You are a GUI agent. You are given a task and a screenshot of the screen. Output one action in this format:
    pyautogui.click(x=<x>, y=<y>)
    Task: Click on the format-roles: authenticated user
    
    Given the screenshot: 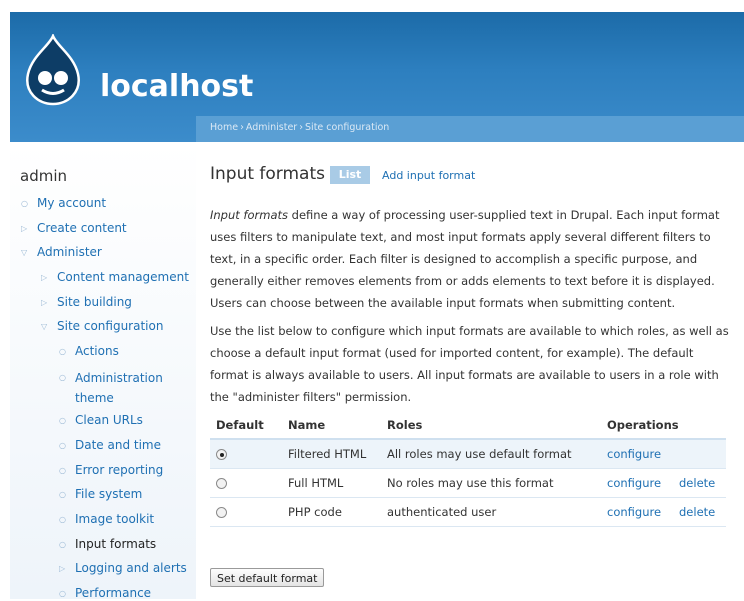 What is the action you would take?
    pyautogui.click(x=491, y=512)
    